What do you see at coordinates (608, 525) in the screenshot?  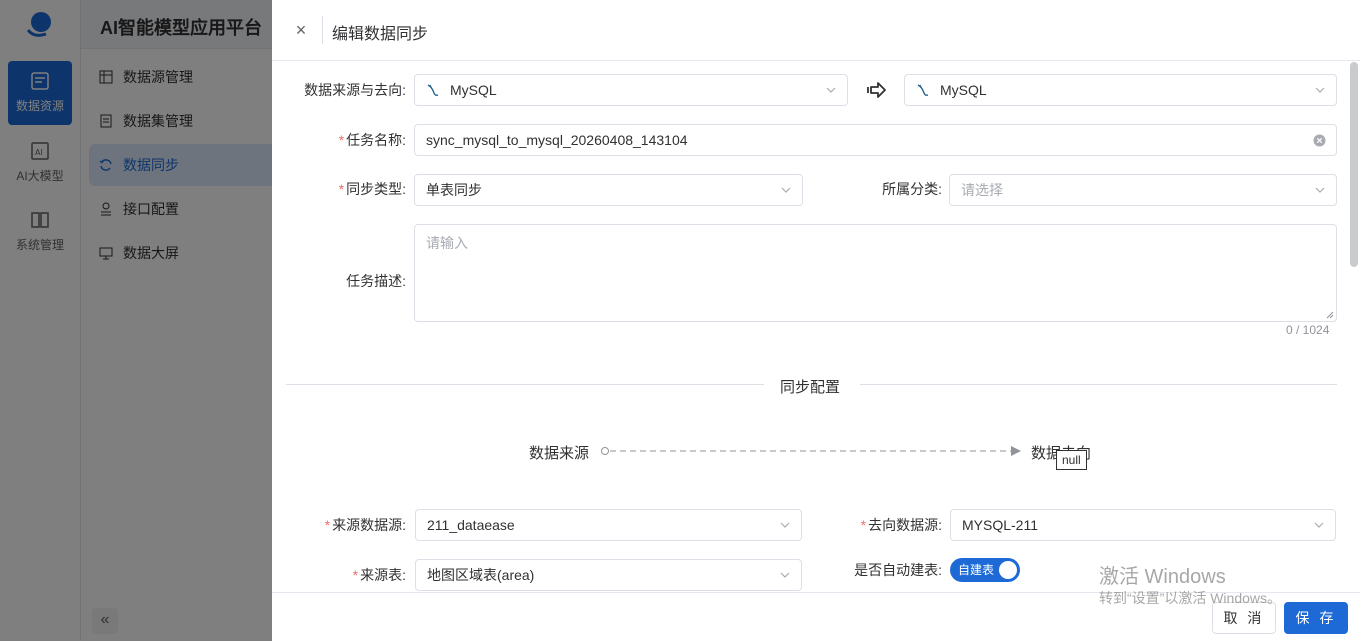 I see `source-datasource-select: 211_dataease` at bounding box center [608, 525].